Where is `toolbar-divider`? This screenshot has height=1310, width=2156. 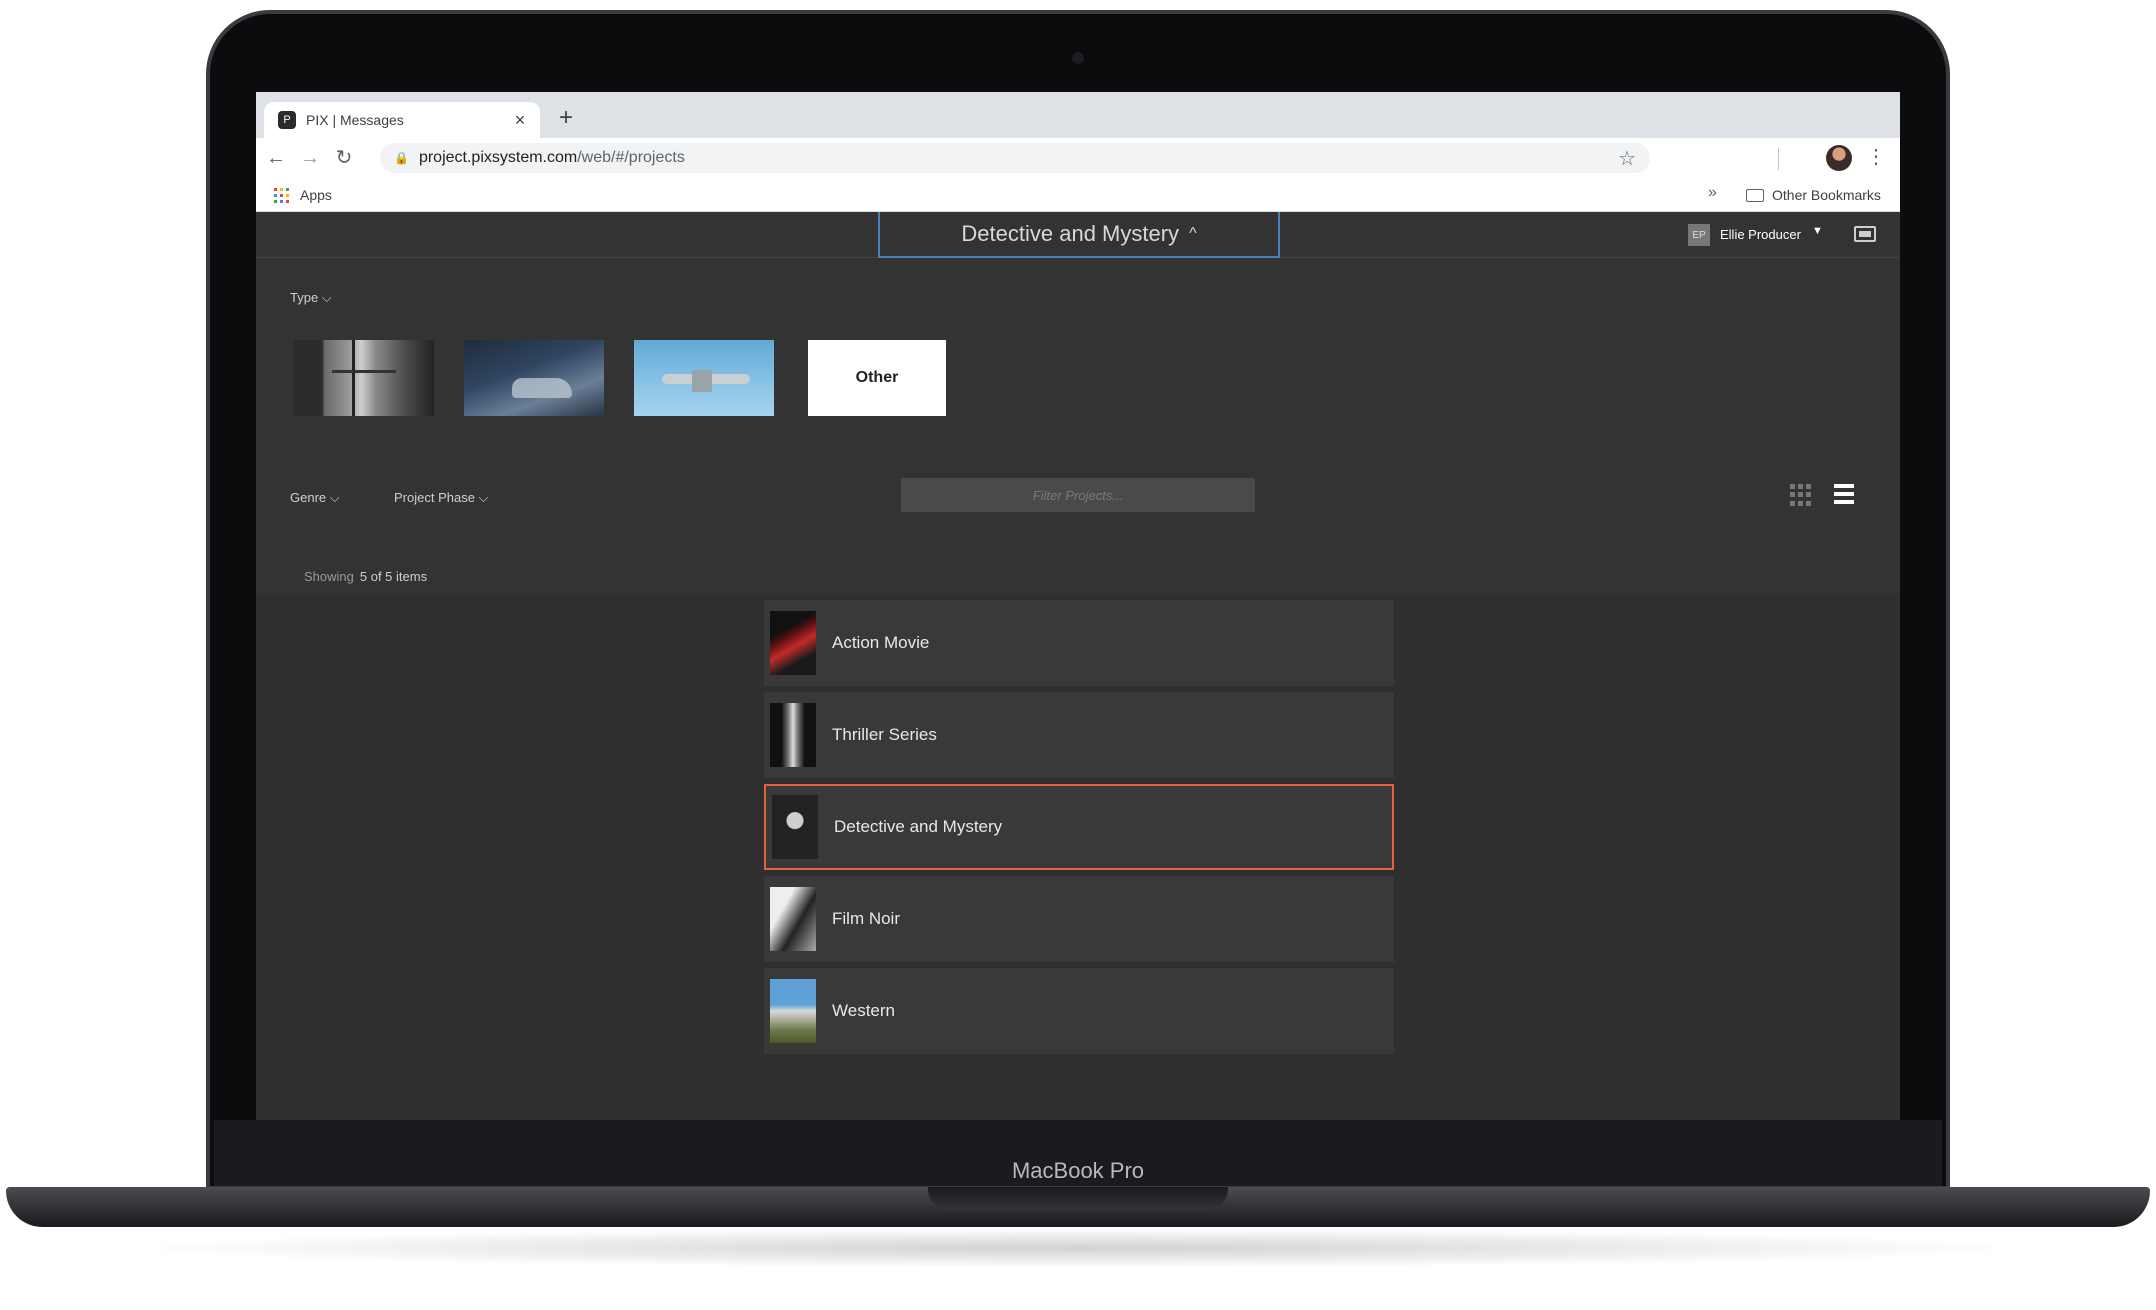 toolbar-divider is located at coordinates (1778, 159).